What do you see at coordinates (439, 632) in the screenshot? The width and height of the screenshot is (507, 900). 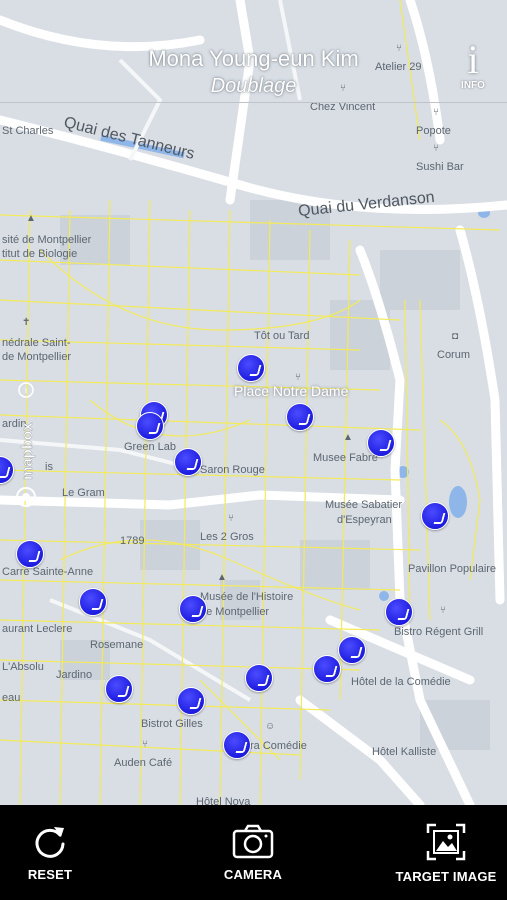 I see `place-label: Bistro Régent Grill` at bounding box center [439, 632].